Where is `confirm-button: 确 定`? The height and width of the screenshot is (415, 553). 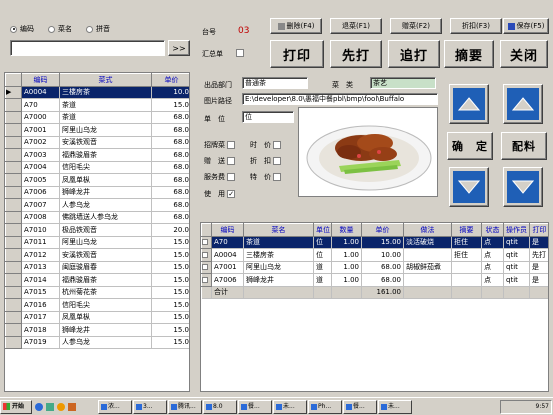 confirm-button: 确 定 is located at coordinates (470, 146).